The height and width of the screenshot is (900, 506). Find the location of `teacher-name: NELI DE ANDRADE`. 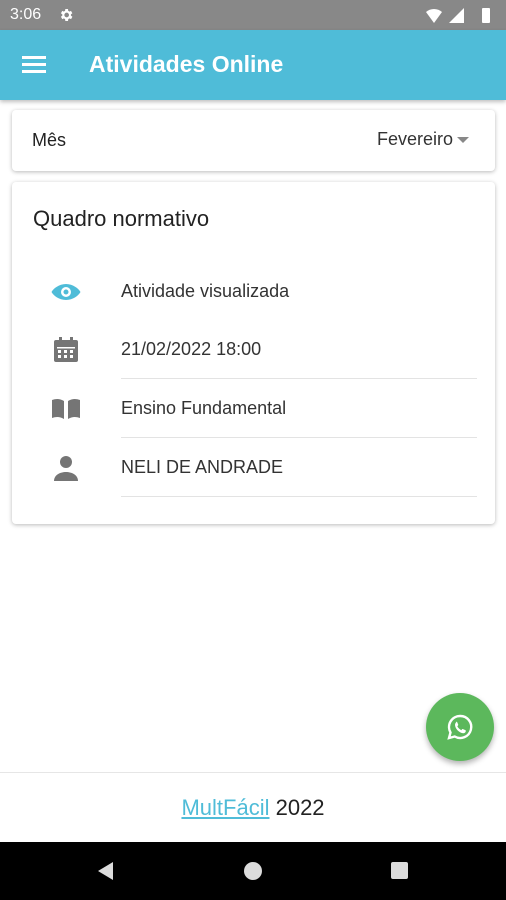

teacher-name: NELI DE ANDRADE is located at coordinates (202, 467).